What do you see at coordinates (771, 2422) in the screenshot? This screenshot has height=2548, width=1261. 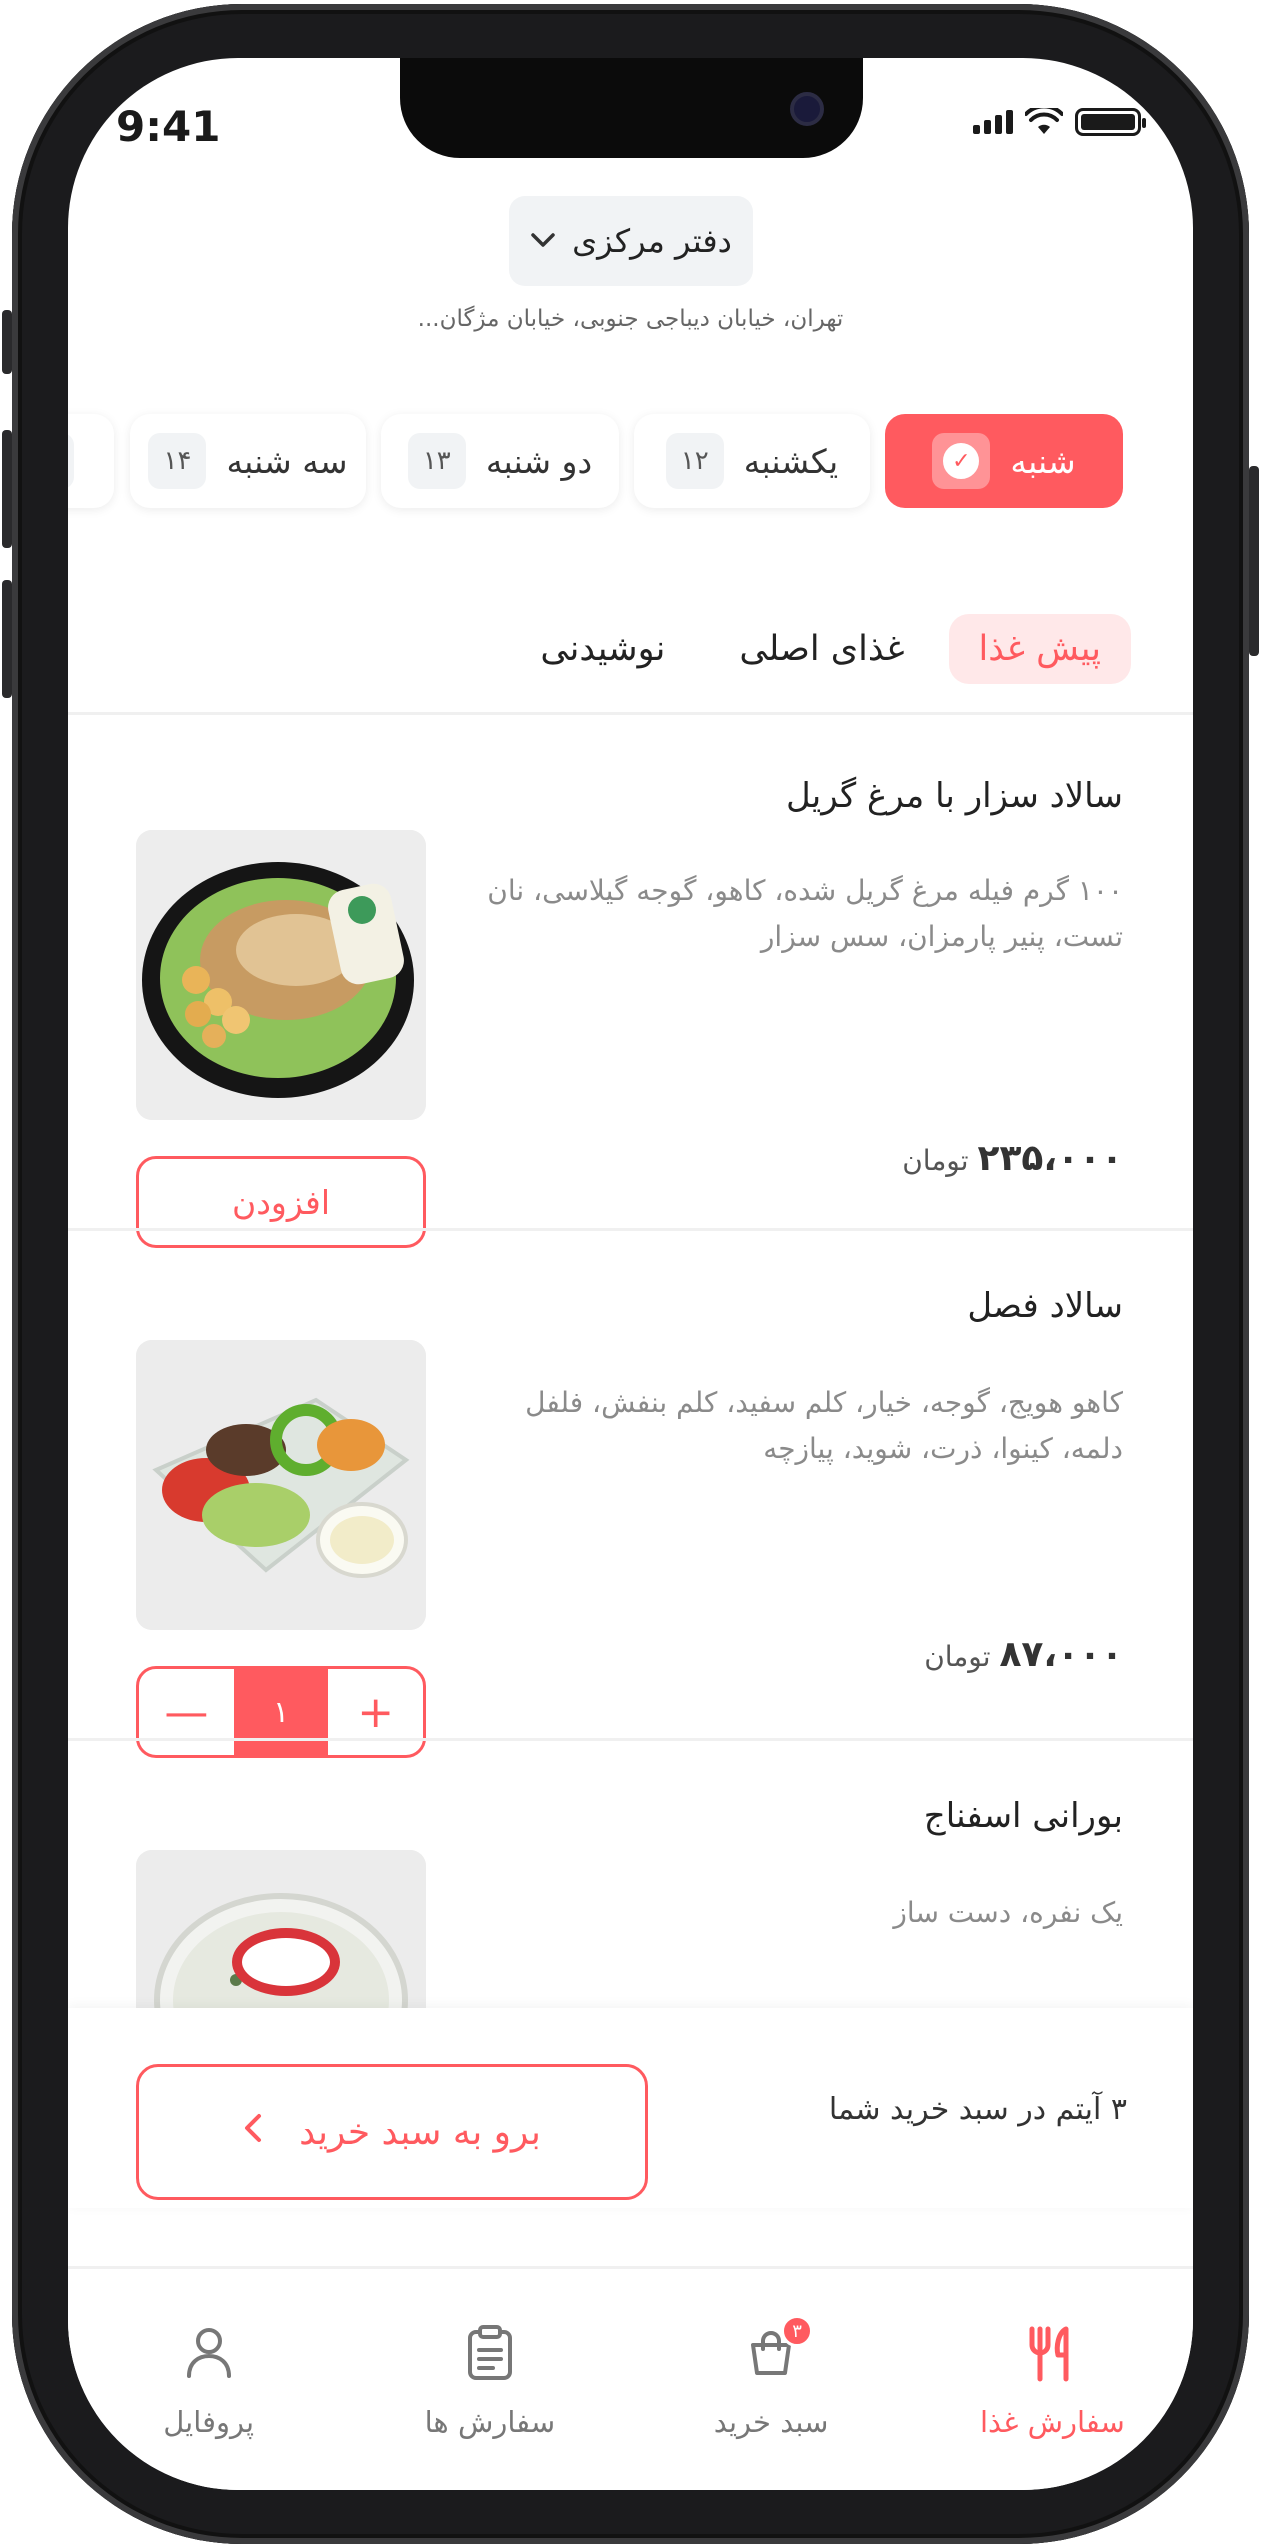 I see `nav-label: سبد خرید` at bounding box center [771, 2422].